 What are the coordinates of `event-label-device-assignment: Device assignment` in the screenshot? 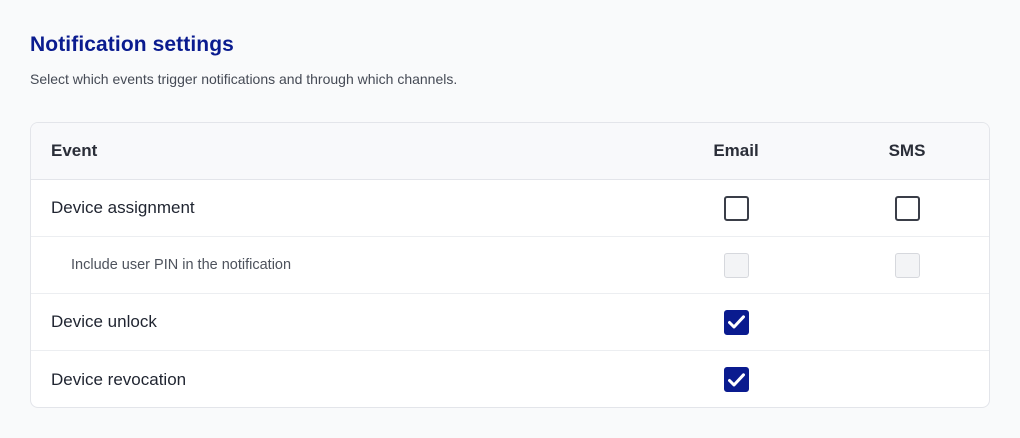 It's located at (123, 207).